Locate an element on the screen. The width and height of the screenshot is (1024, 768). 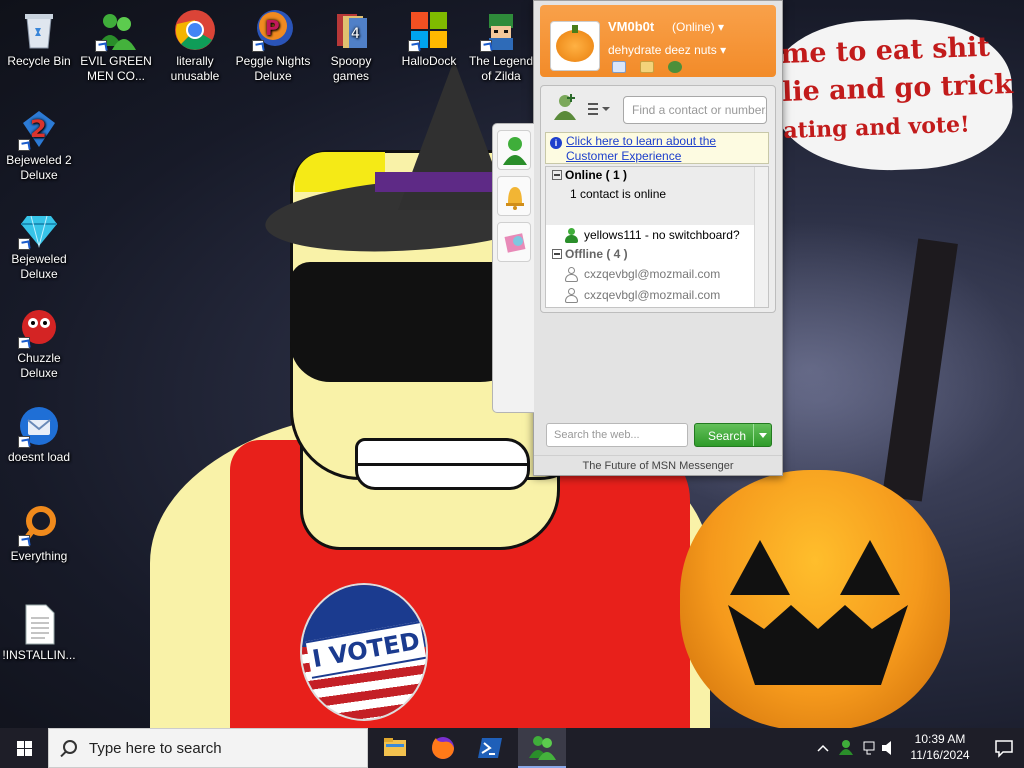
desktop-icon-label: Peggle Nights Deluxe is located at coordinates (273, 68).